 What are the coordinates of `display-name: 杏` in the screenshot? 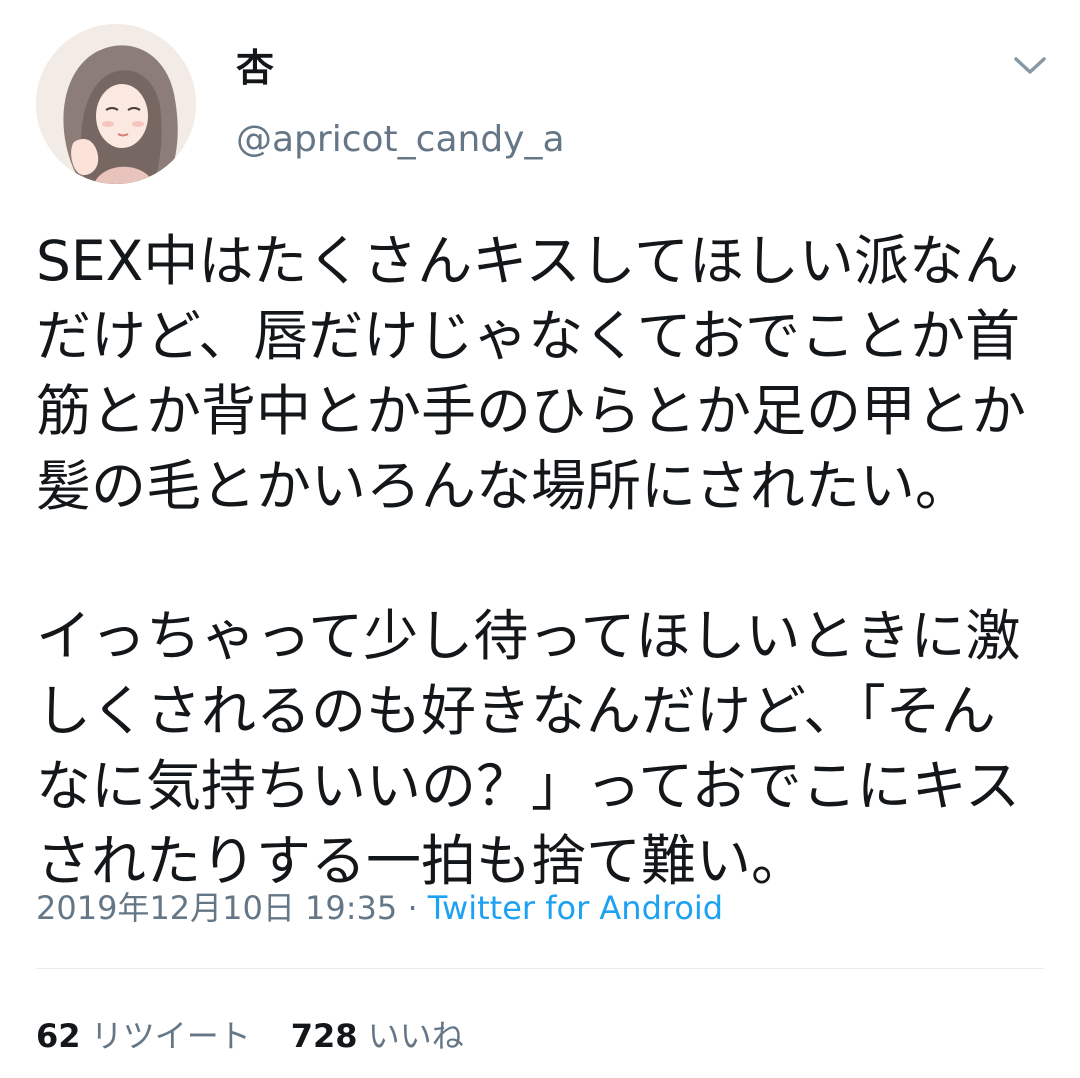 It's located at (255, 68).